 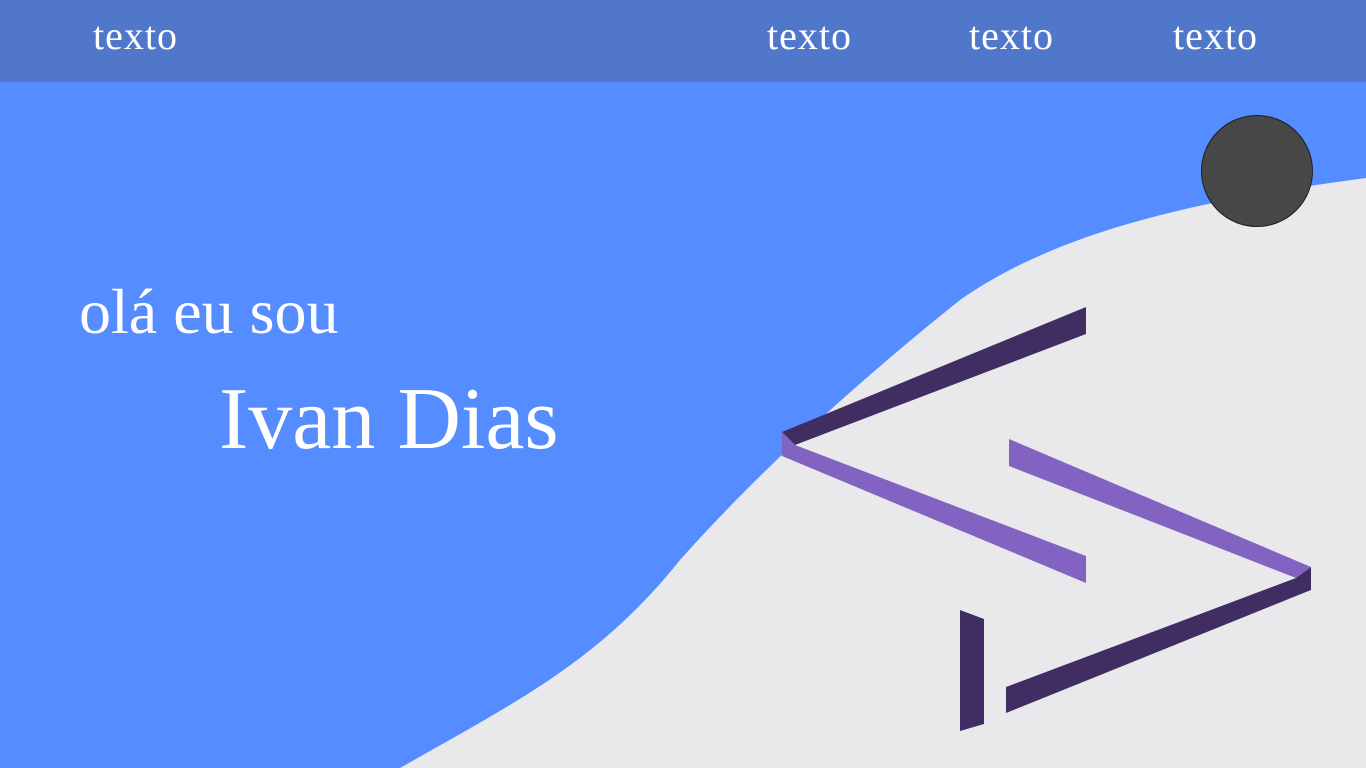 I want to click on navbar: texto texto texto texto, so click(x=683, y=41).